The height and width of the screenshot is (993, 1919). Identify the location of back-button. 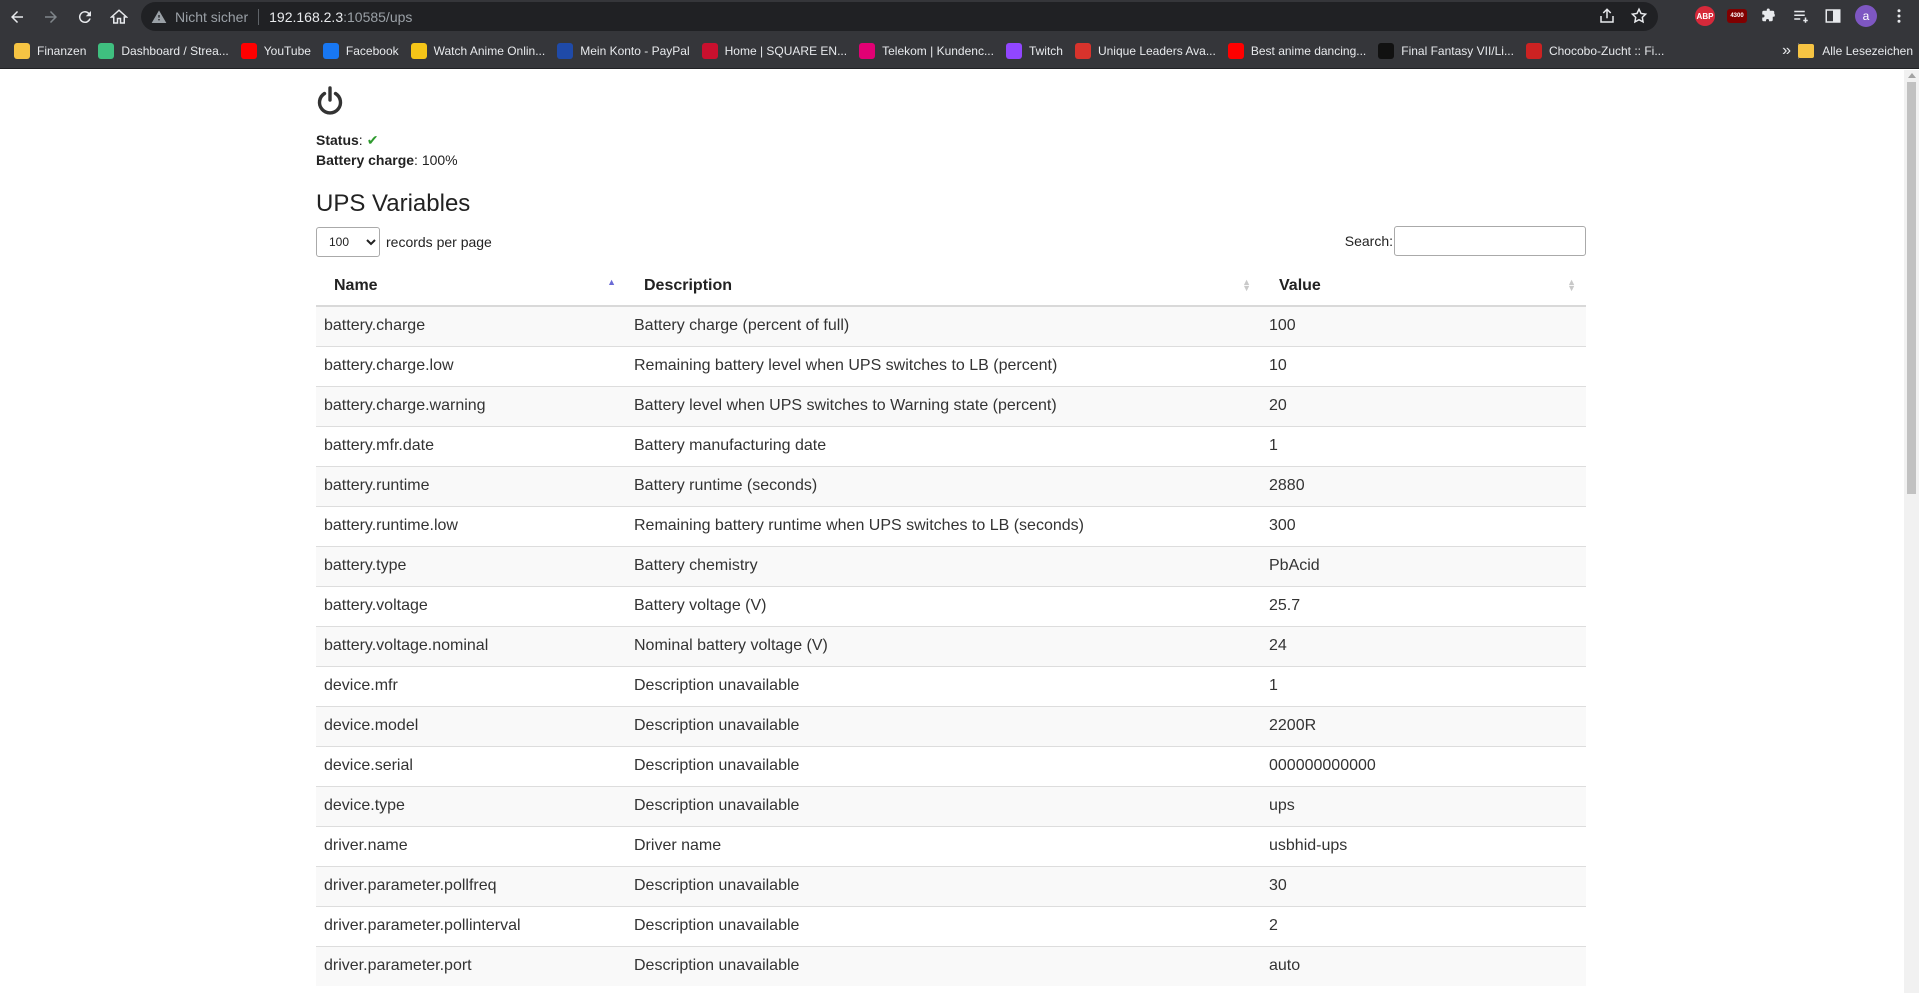
(17, 16).